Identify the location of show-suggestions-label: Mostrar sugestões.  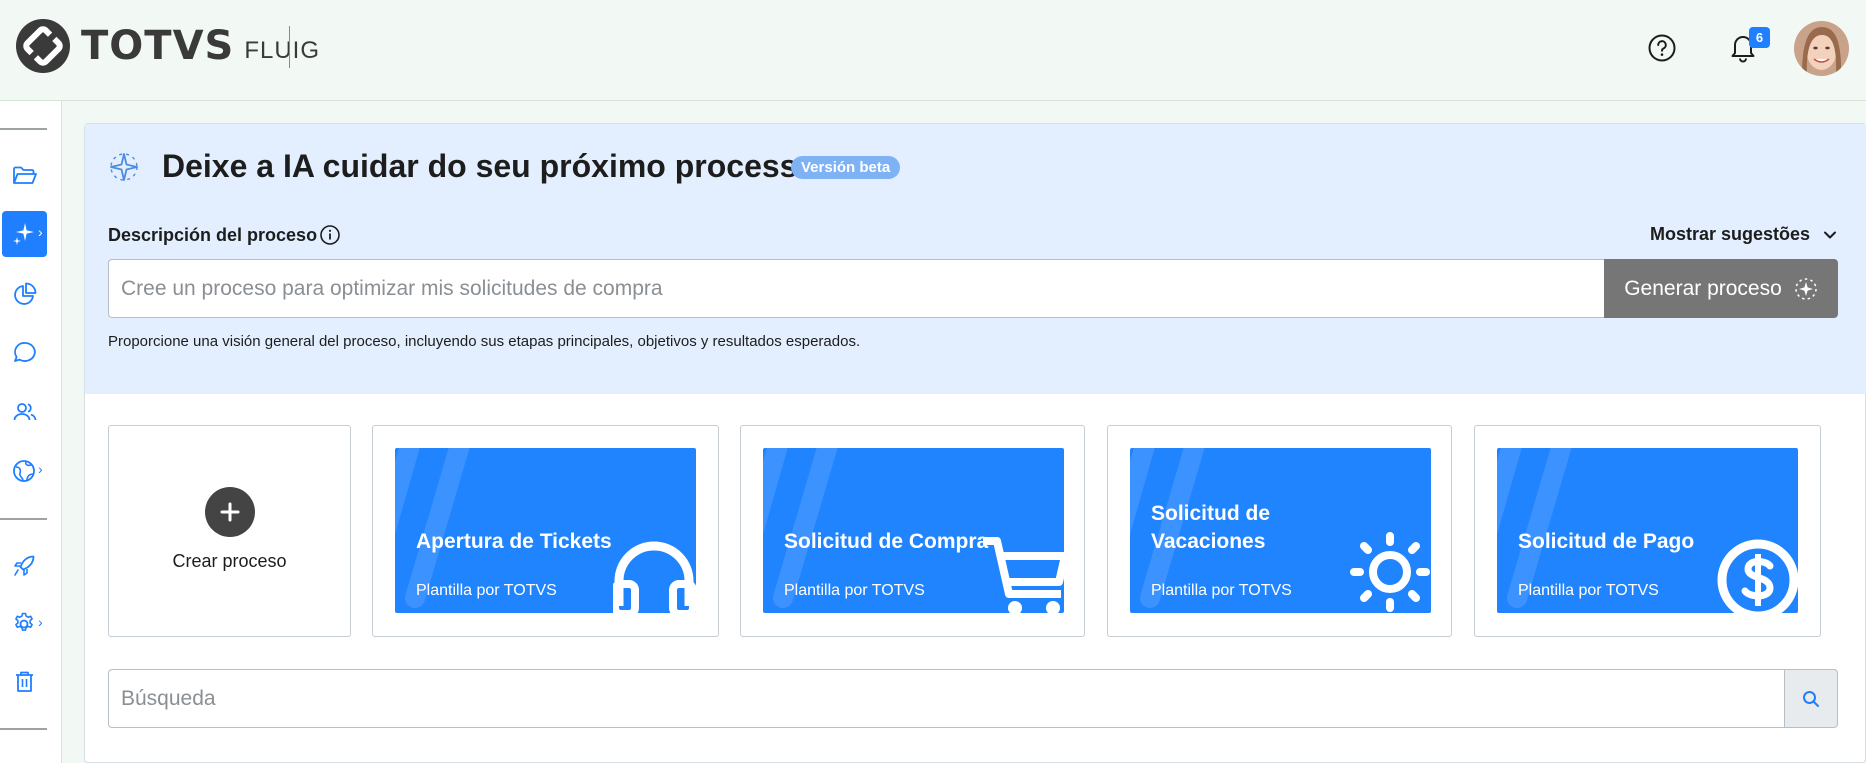
(1730, 234).